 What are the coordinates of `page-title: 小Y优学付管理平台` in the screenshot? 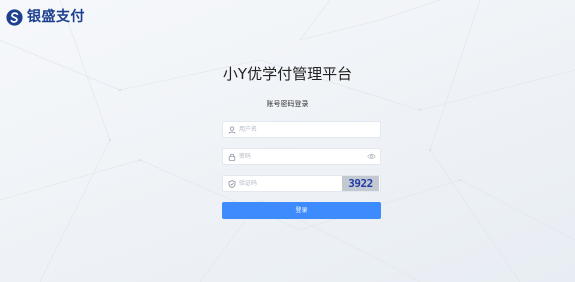 It's located at (287, 74).